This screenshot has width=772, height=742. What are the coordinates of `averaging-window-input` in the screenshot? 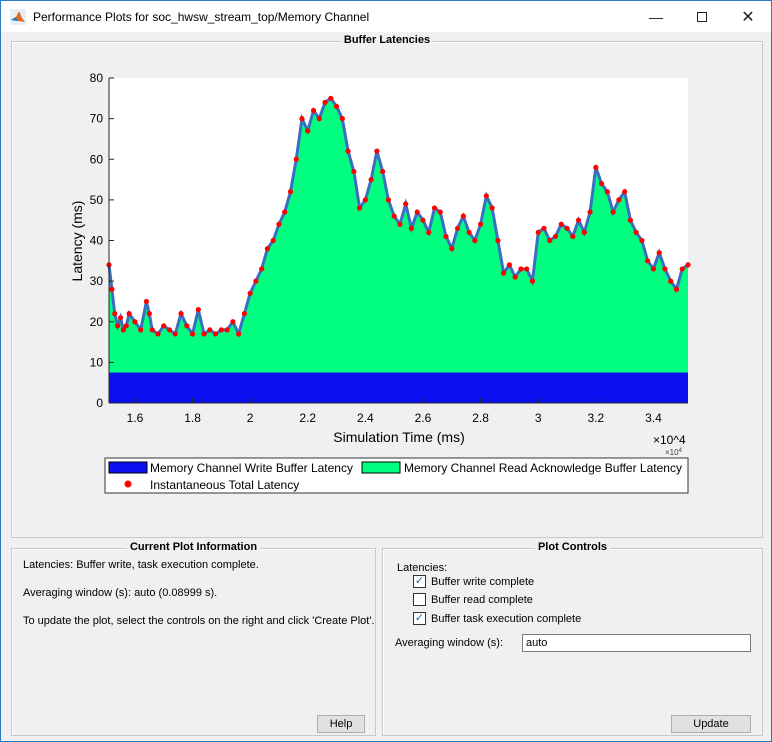 It's located at (636, 643).